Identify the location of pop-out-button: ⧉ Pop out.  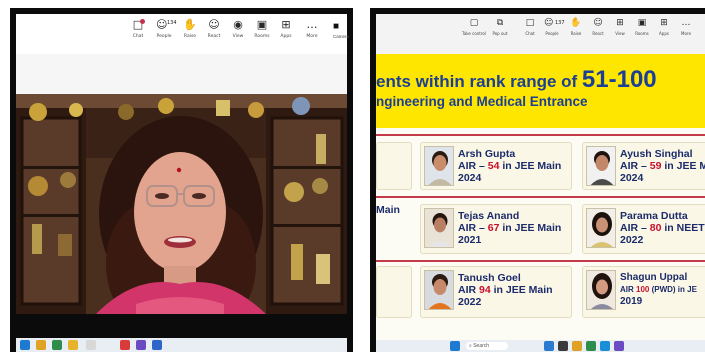
(500, 27).